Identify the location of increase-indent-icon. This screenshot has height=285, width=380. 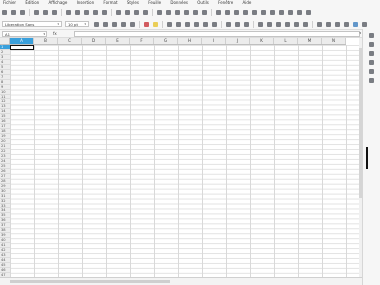
(319, 24).